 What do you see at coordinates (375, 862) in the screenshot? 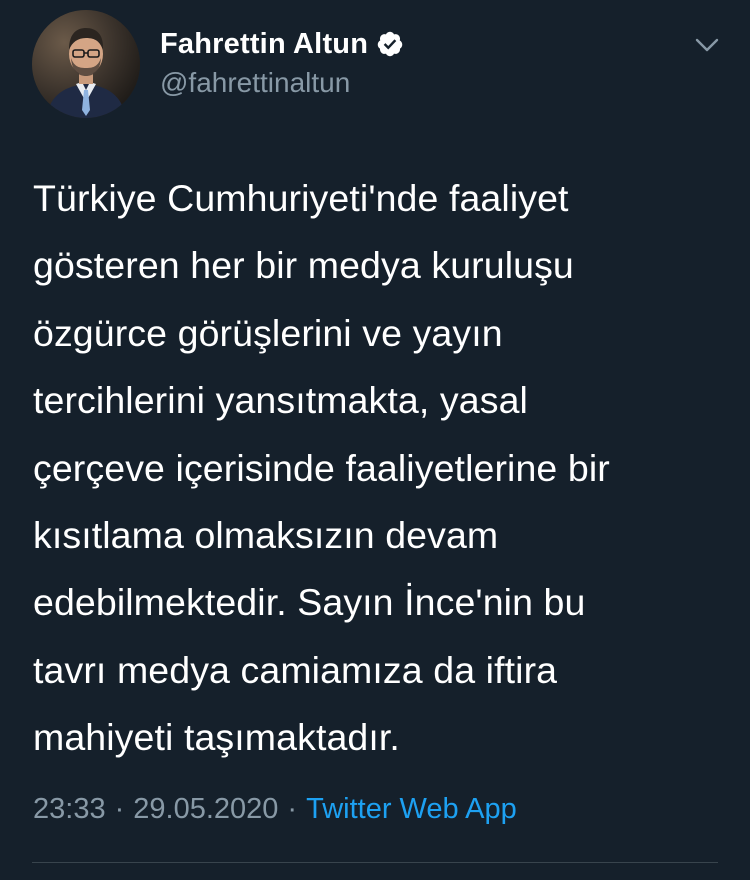
I see `divider` at bounding box center [375, 862].